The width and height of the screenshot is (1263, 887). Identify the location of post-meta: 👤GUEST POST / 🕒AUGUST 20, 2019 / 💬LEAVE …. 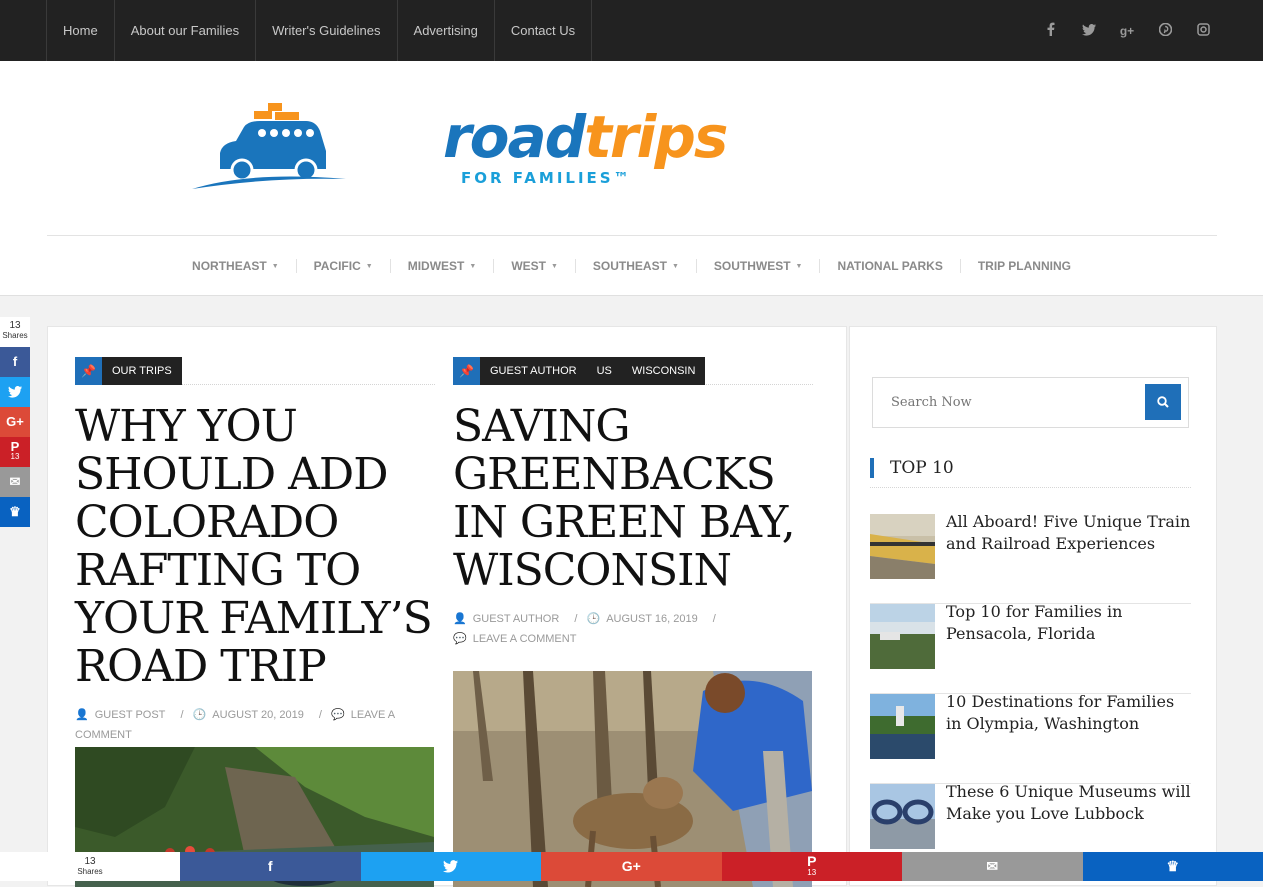
(255, 725).